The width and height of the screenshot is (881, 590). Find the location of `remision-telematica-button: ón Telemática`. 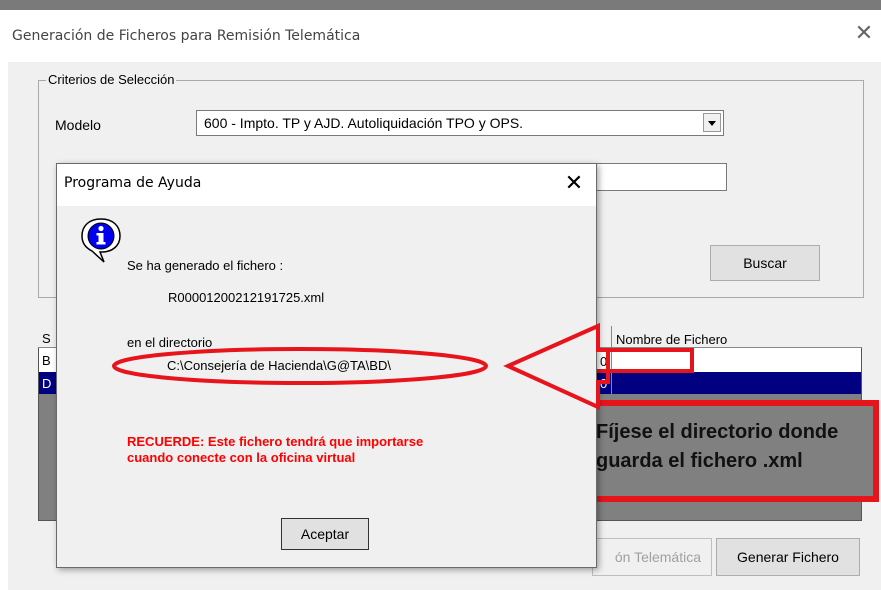

remision-telematica-button: ón Telemática is located at coordinates (652, 557).